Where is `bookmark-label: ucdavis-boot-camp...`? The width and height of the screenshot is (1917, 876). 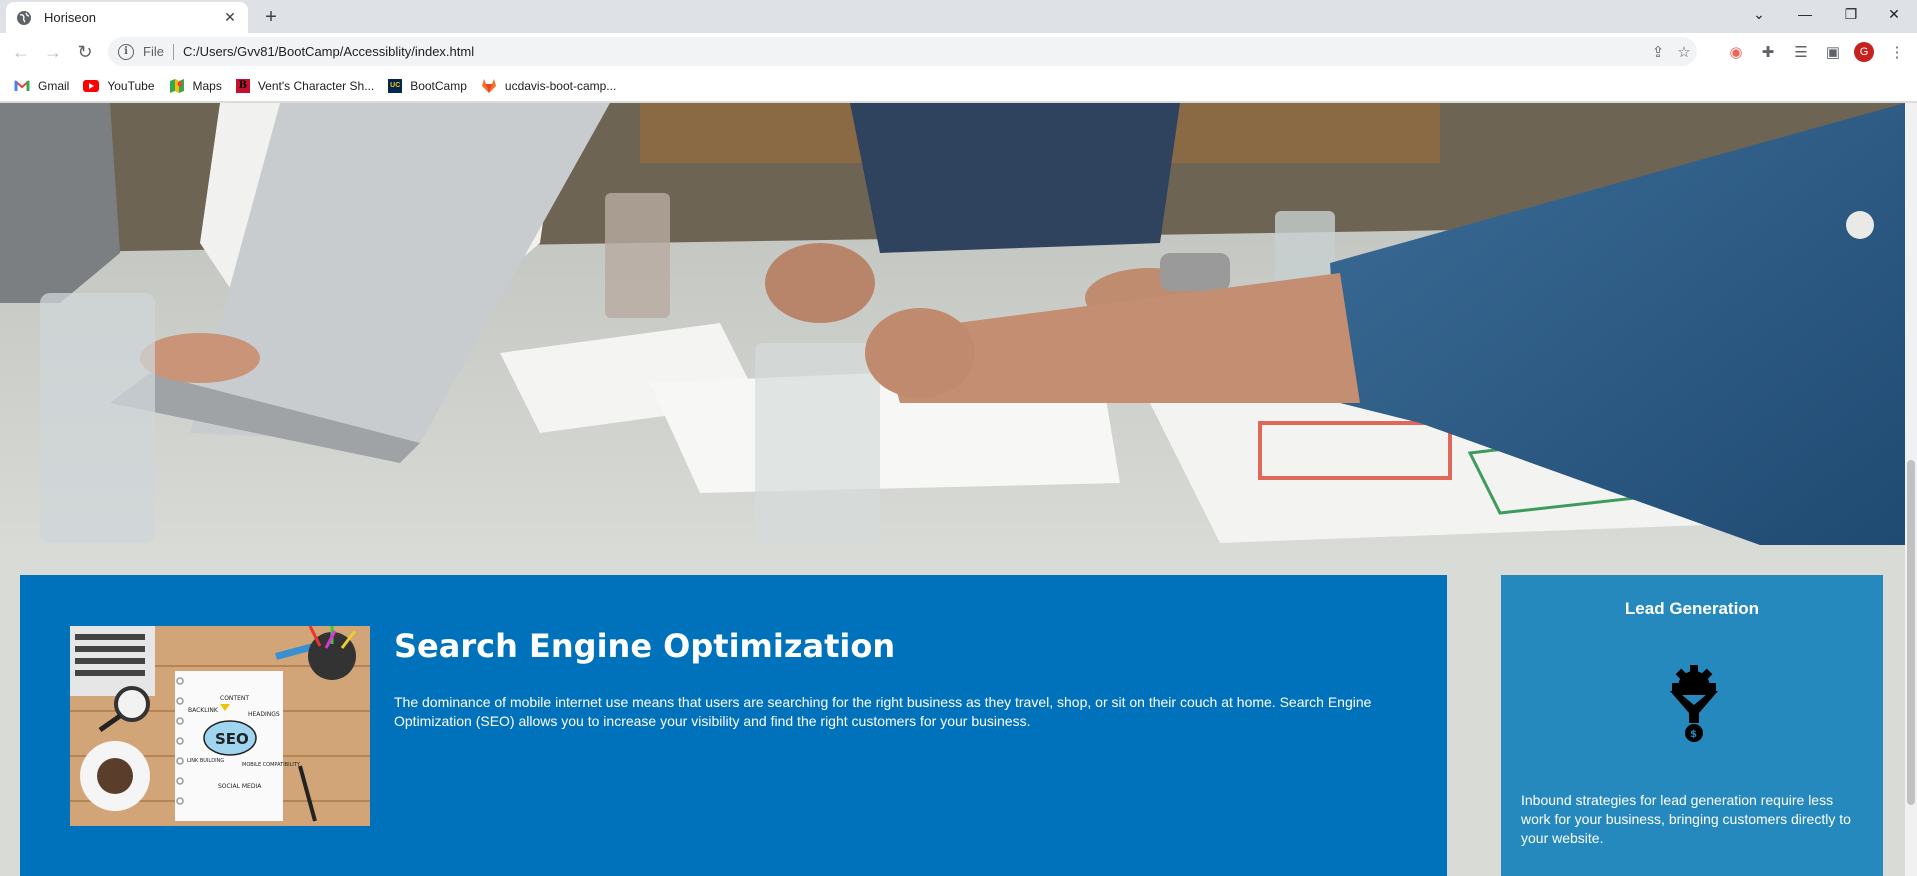
bookmark-label: ucdavis-boot-camp... is located at coordinates (560, 85).